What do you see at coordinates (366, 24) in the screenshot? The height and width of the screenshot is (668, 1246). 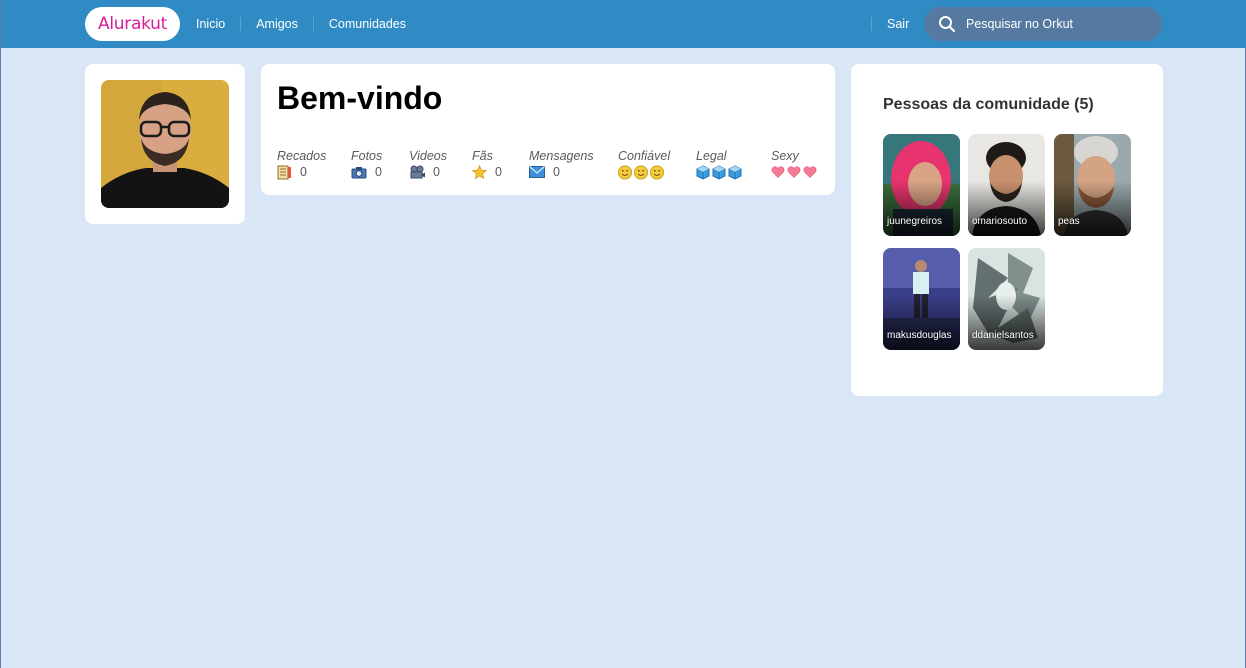 I see `nav-link-comunidades: Comunidades` at bounding box center [366, 24].